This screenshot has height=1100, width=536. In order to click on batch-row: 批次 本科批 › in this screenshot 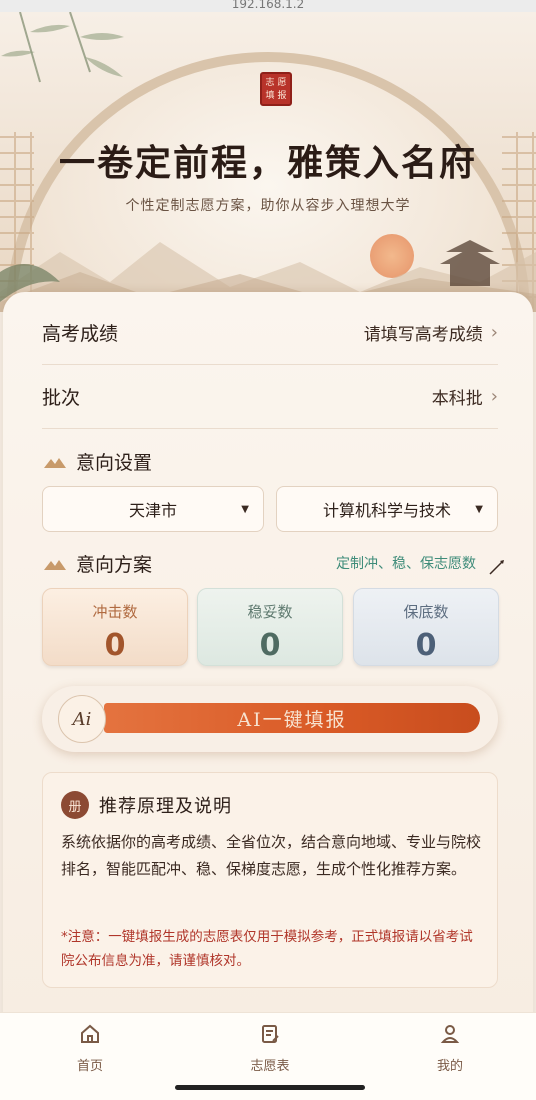, I will do `click(270, 396)`.